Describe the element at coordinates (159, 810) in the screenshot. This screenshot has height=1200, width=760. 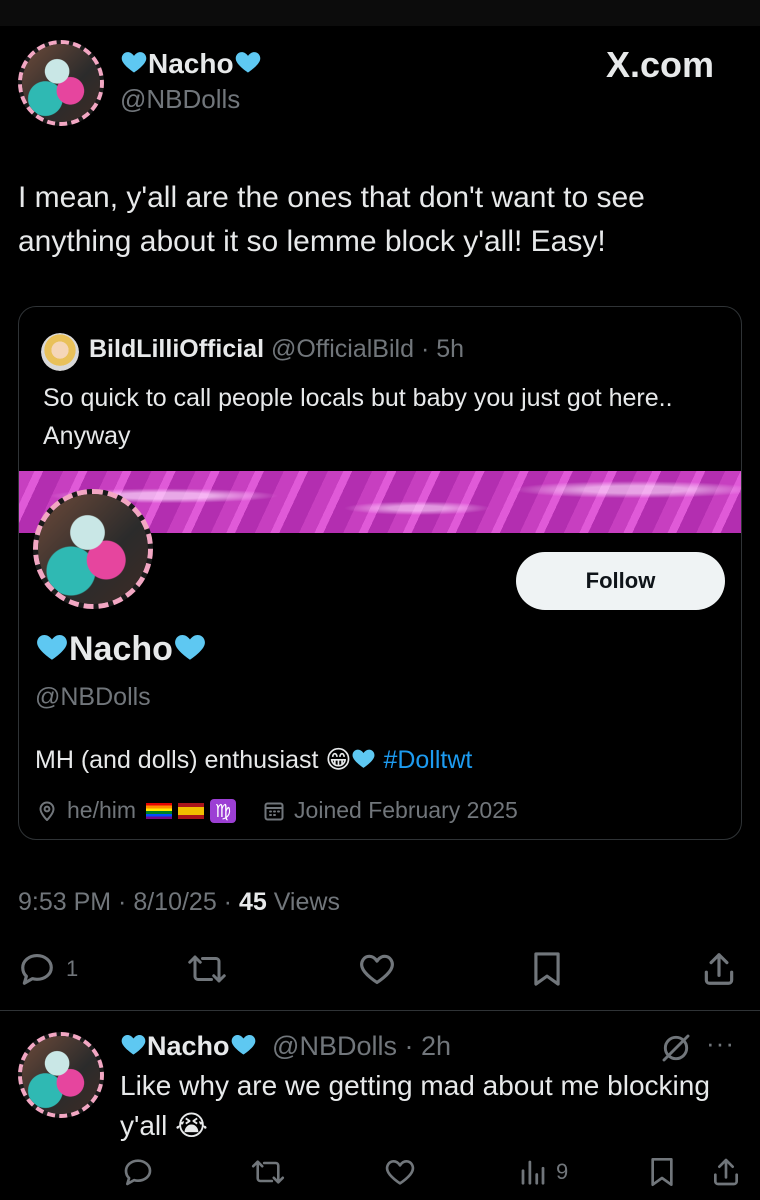
I see `rainbow-flag-icon` at that location.